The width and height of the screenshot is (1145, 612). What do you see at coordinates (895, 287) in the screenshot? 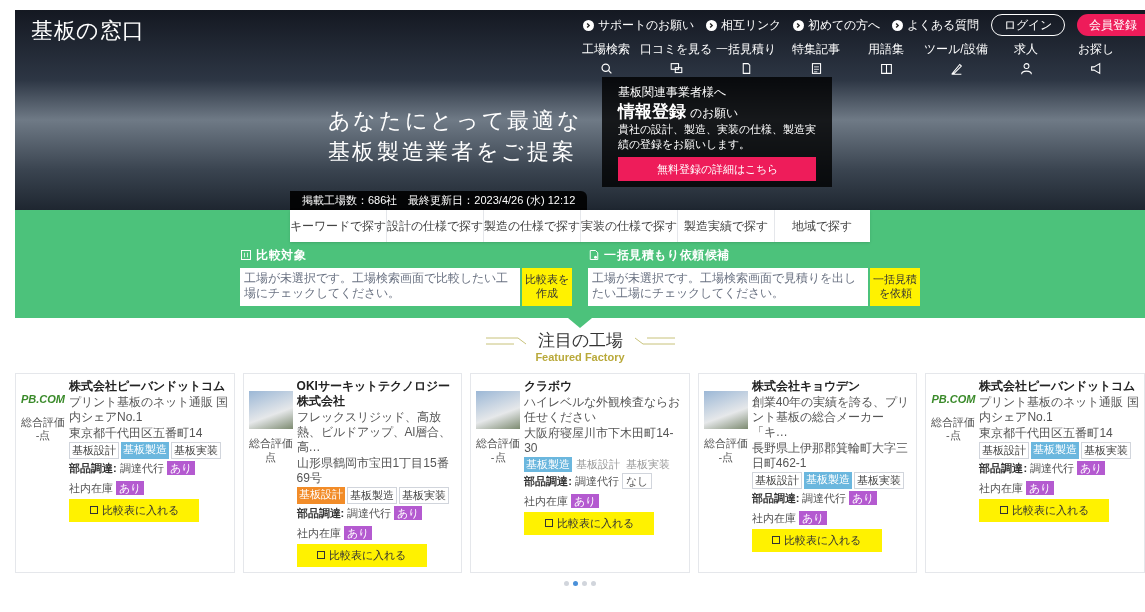
I see `panel-action-button: 一括見積を依頼` at bounding box center [895, 287].